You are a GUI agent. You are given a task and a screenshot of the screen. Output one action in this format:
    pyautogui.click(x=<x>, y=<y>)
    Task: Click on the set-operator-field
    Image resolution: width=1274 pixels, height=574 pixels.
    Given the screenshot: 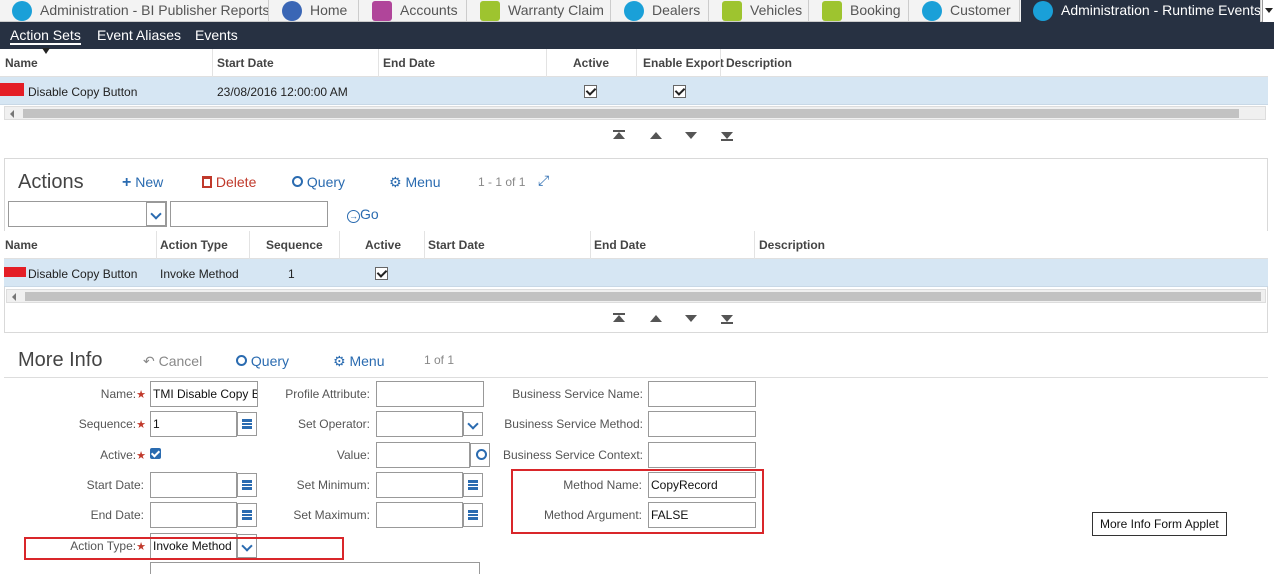 What is the action you would take?
    pyautogui.click(x=419, y=424)
    